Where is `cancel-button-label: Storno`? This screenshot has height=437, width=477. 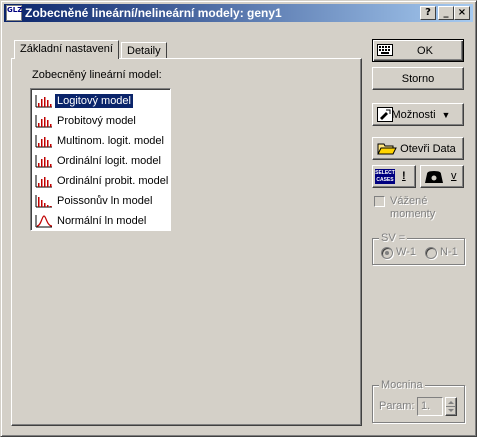 cancel-button-label: Storno is located at coordinates (418, 78).